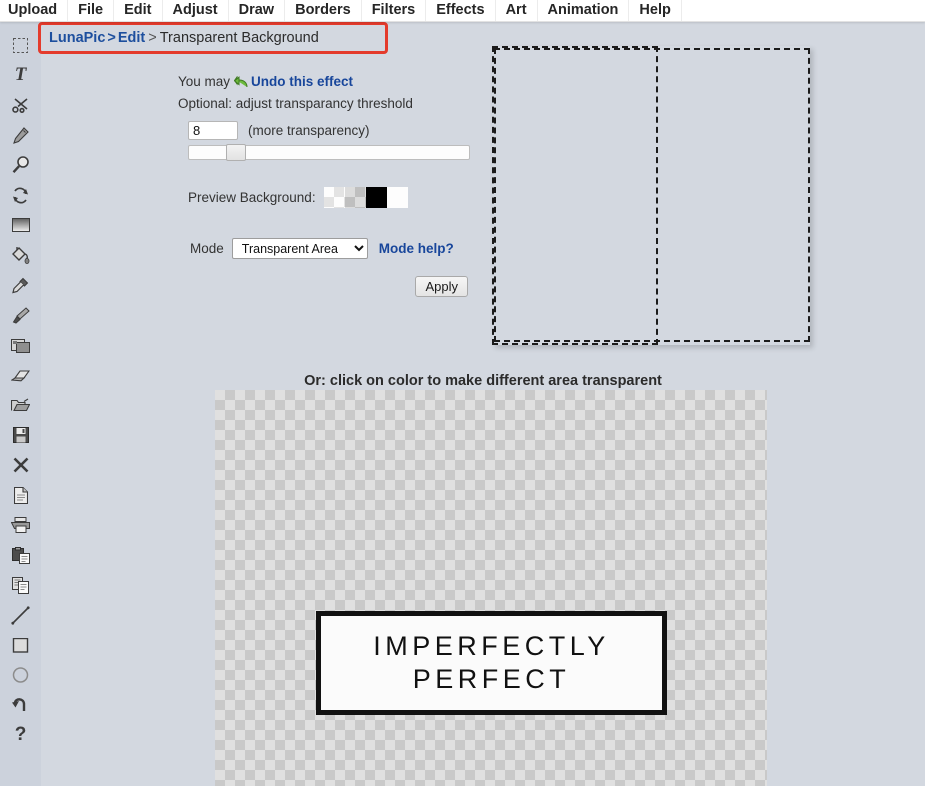  What do you see at coordinates (20, 75) in the screenshot?
I see `text-tool-icon: T` at bounding box center [20, 75].